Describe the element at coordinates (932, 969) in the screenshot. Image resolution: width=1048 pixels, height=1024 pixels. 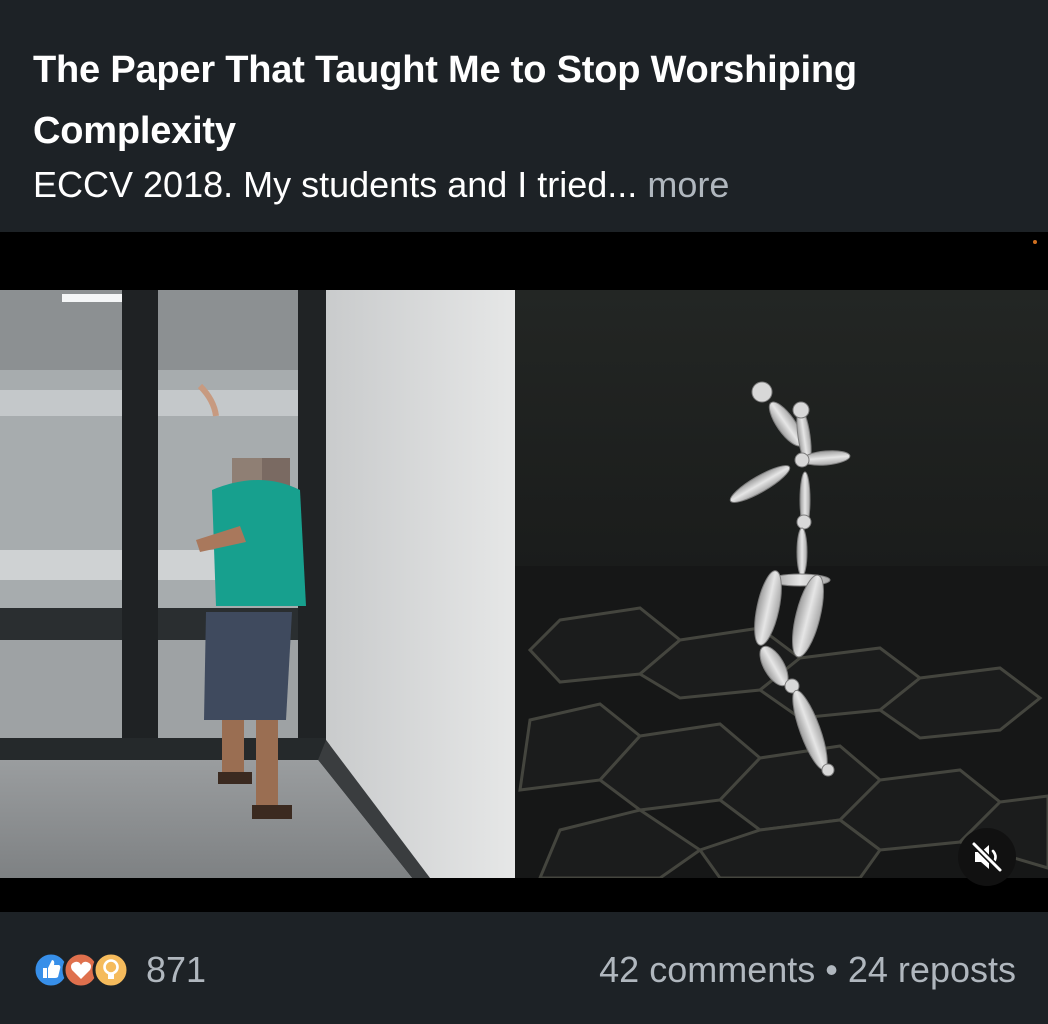
I see `reposts-link: 24 reposts` at that location.